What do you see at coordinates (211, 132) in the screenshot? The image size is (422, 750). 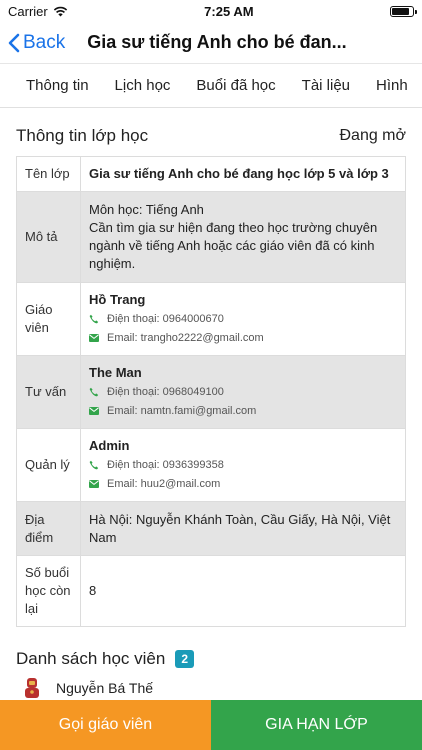 I see `class-info-header: Thông tin lớp học Đang mở` at bounding box center [211, 132].